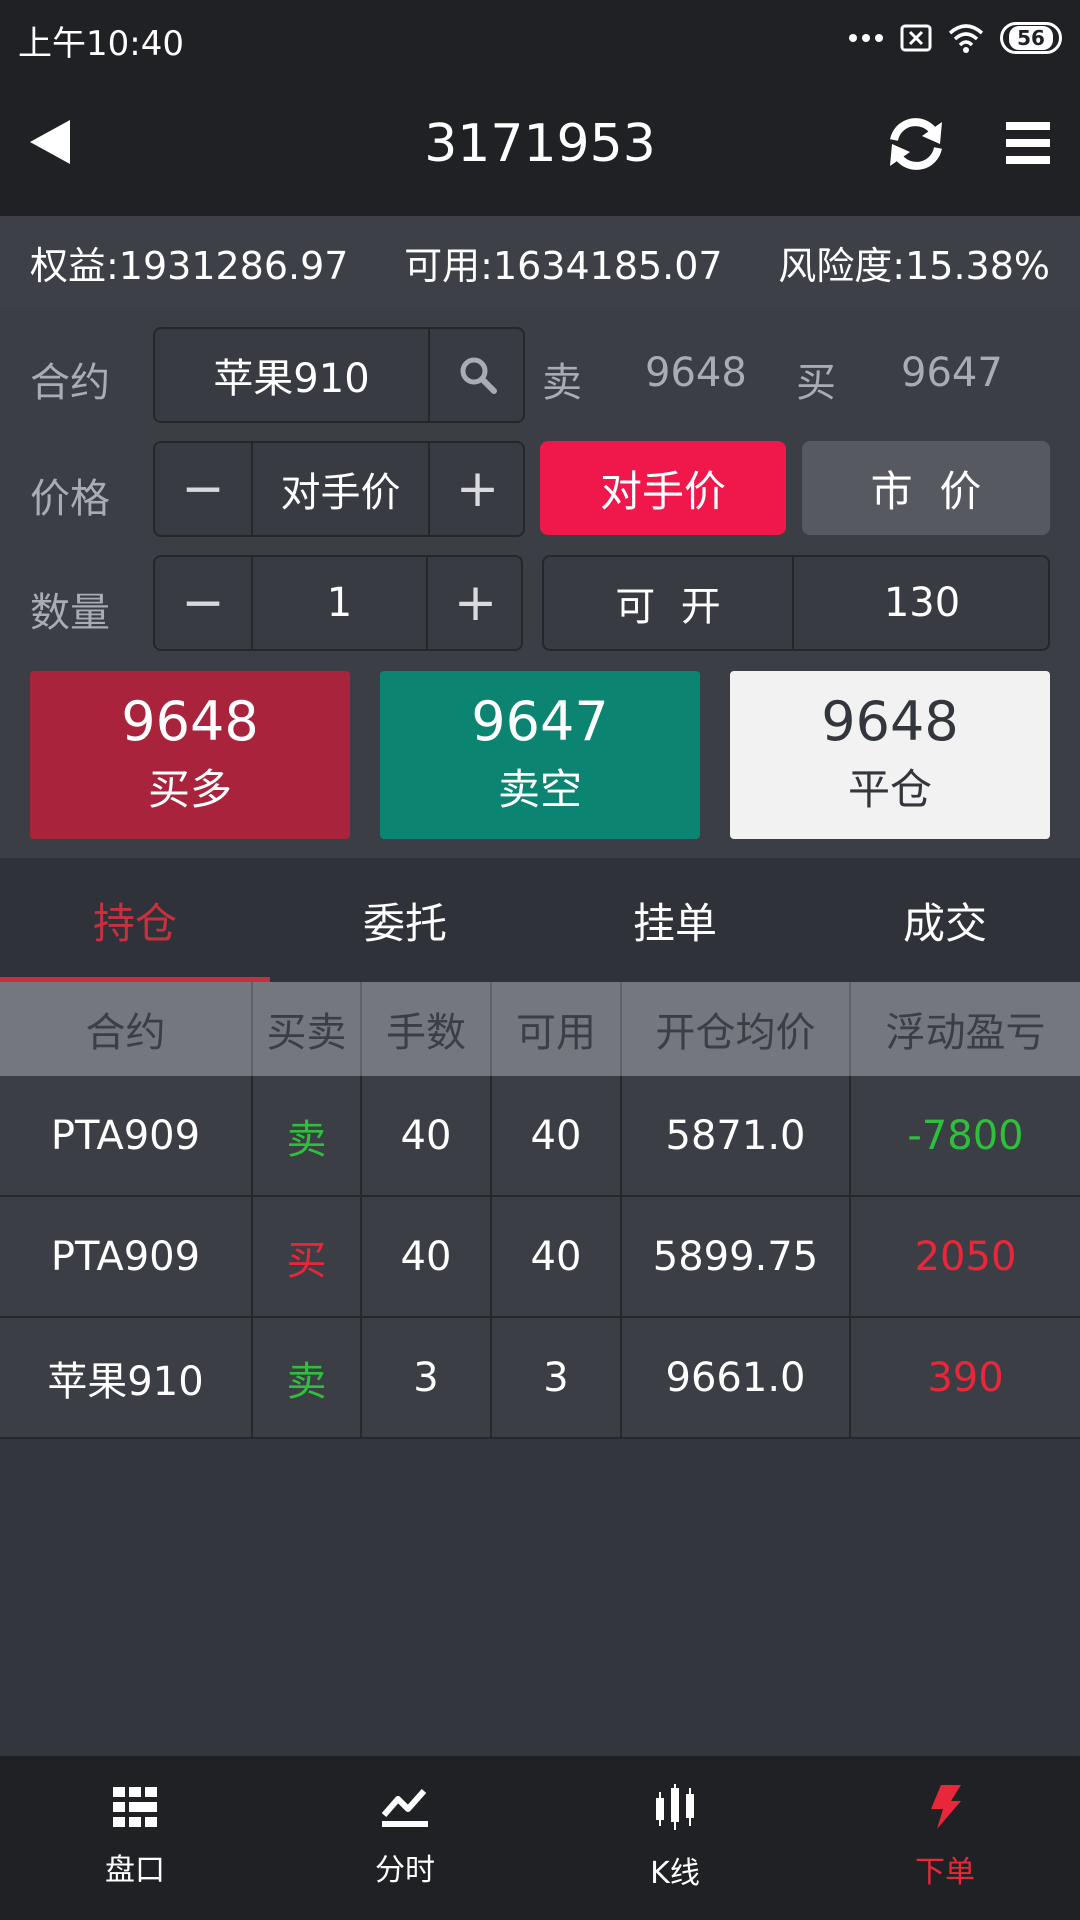 This screenshot has height=1920, width=1080. Describe the element at coordinates (945, 1838) in the screenshot. I see `nav-place-order: 下单` at that location.